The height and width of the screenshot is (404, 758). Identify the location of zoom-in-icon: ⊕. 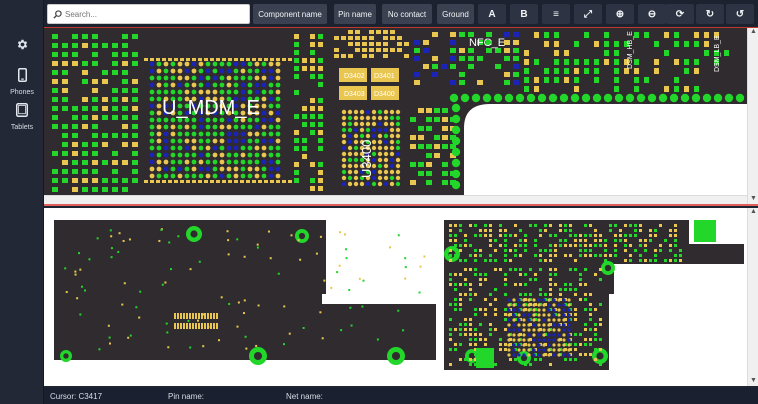
(620, 14).